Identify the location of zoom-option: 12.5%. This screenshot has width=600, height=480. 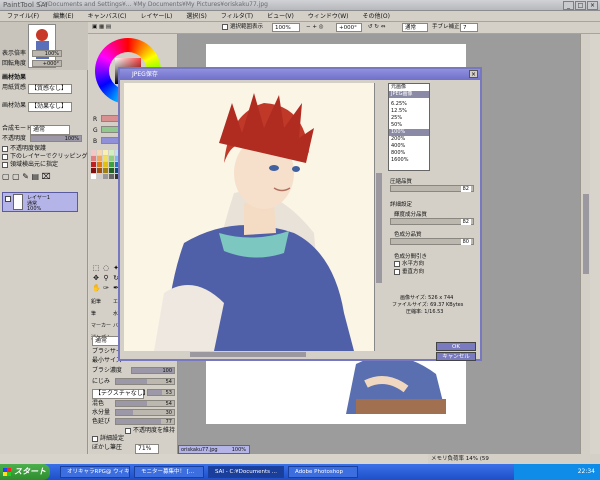
(409, 111).